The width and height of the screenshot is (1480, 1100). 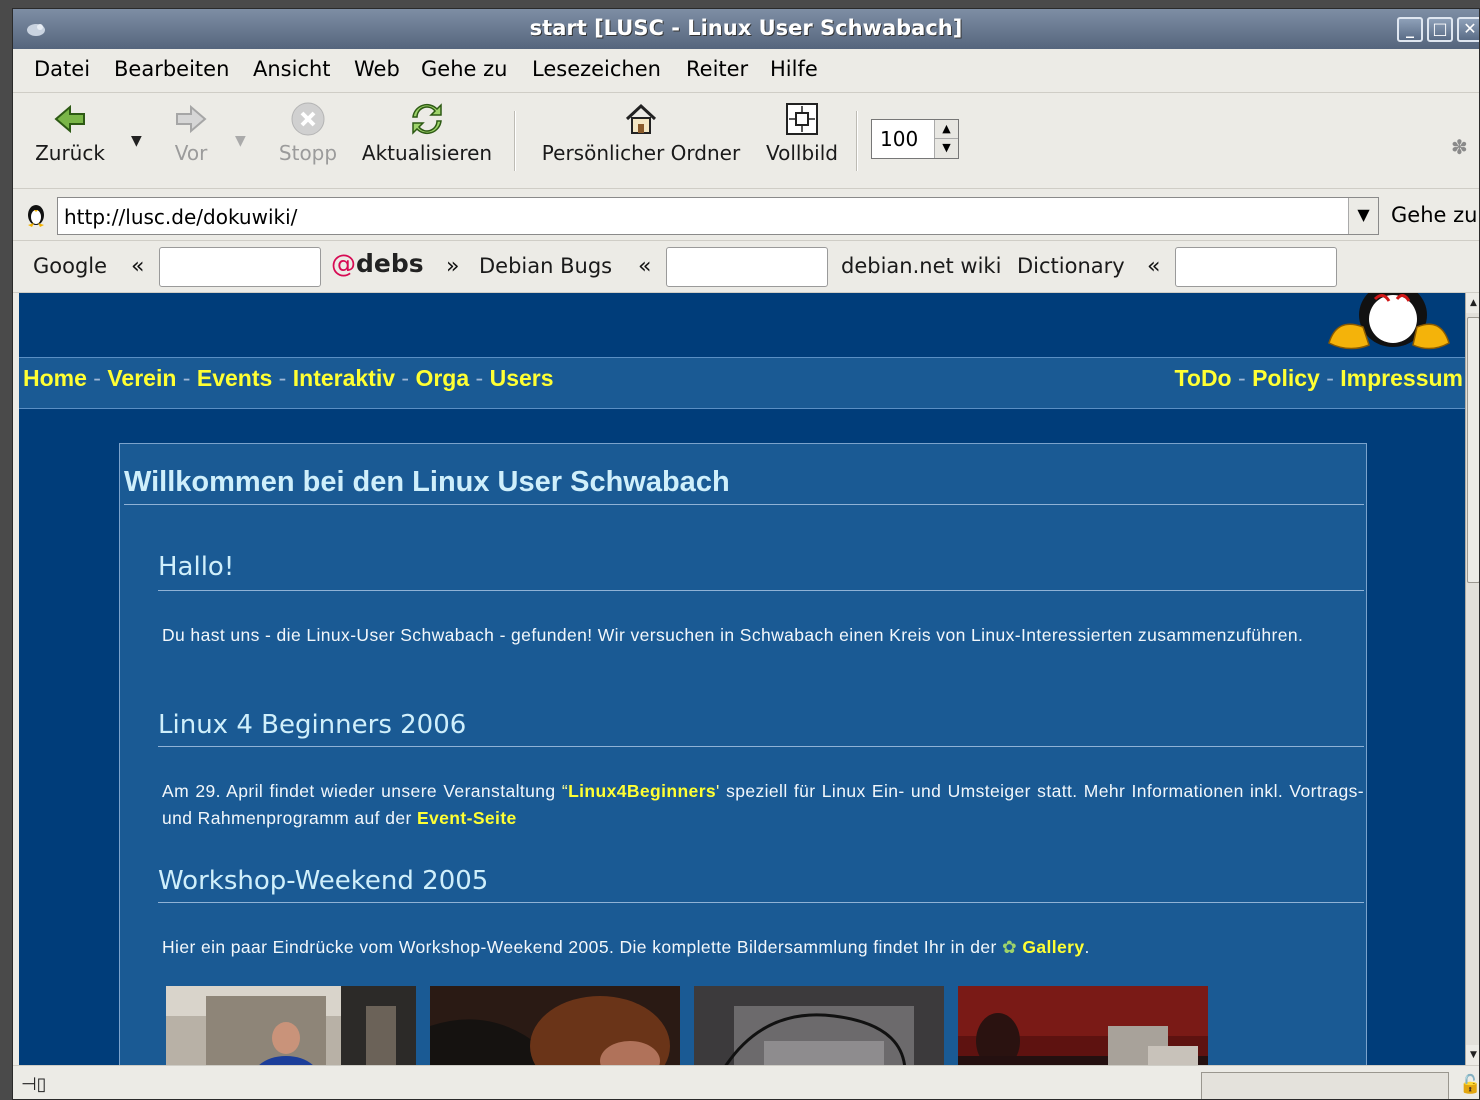 I want to click on debian-bugs-search-input, so click(x=747, y=267).